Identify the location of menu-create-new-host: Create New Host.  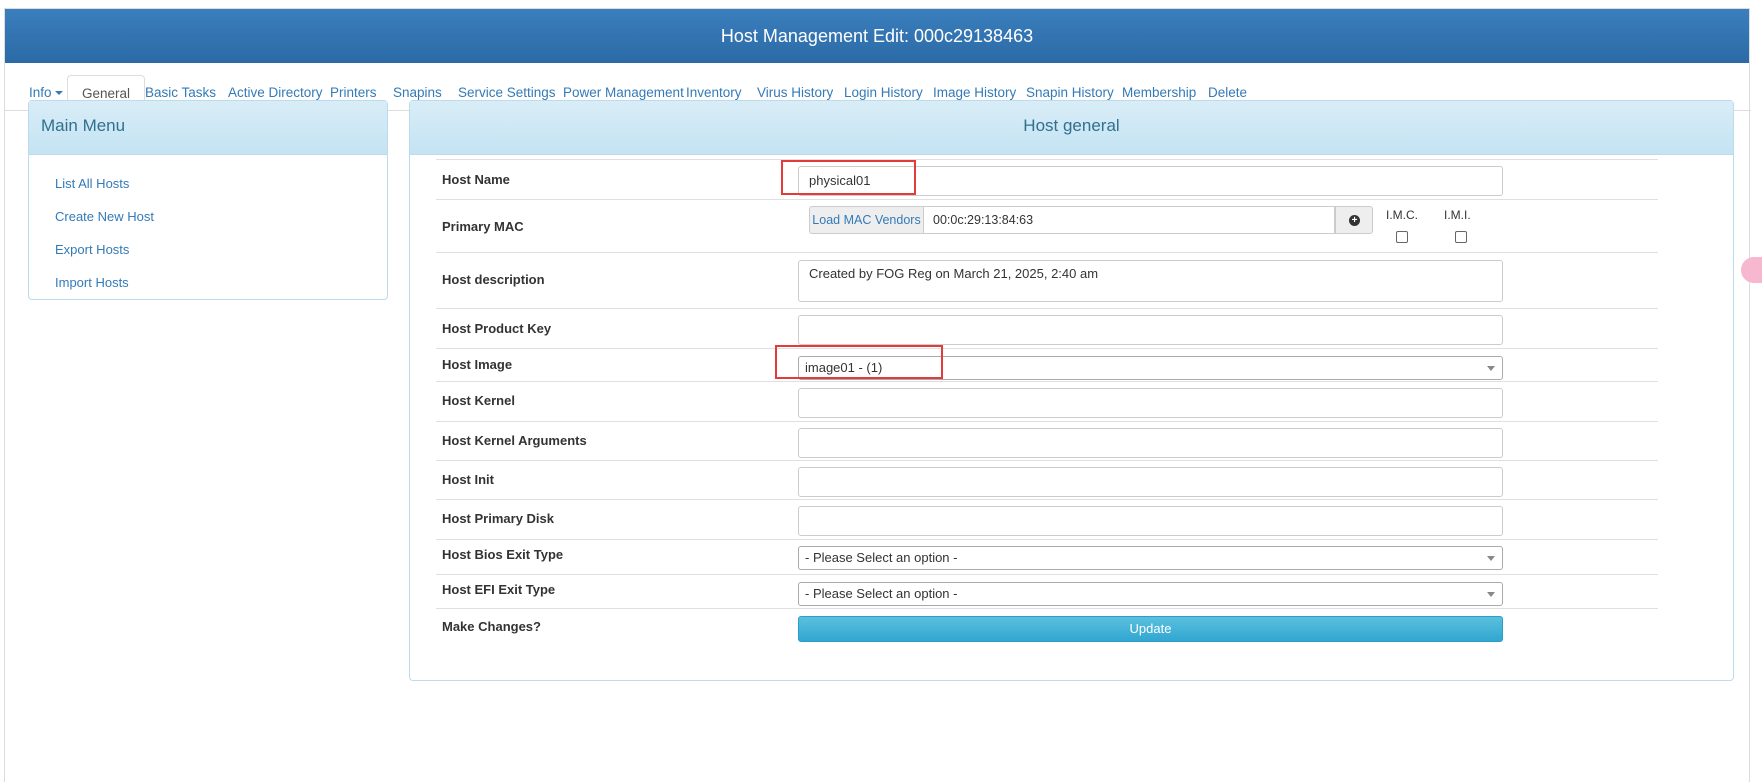
(104, 216).